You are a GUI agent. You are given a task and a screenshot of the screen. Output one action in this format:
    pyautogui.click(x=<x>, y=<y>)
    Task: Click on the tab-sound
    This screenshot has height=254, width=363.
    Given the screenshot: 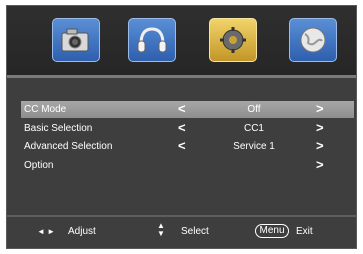 What is the action you would take?
    pyautogui.click(x=152, y=40)
    